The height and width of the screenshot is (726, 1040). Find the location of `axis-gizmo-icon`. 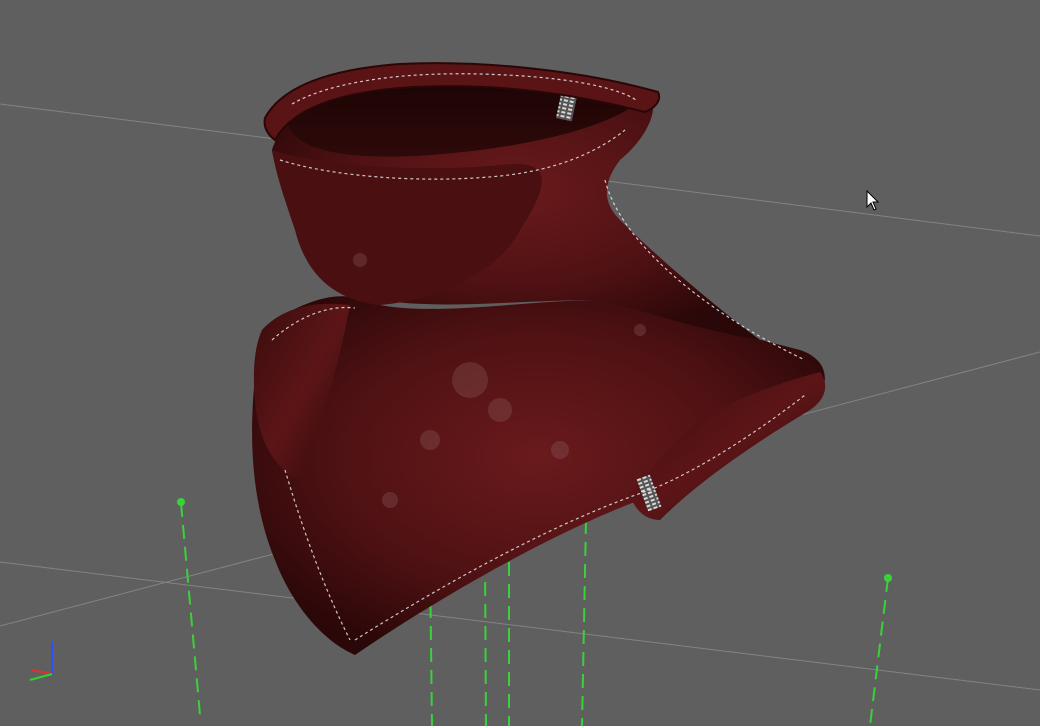

axis-gizmo-icon is located at coordinates (41, 661).